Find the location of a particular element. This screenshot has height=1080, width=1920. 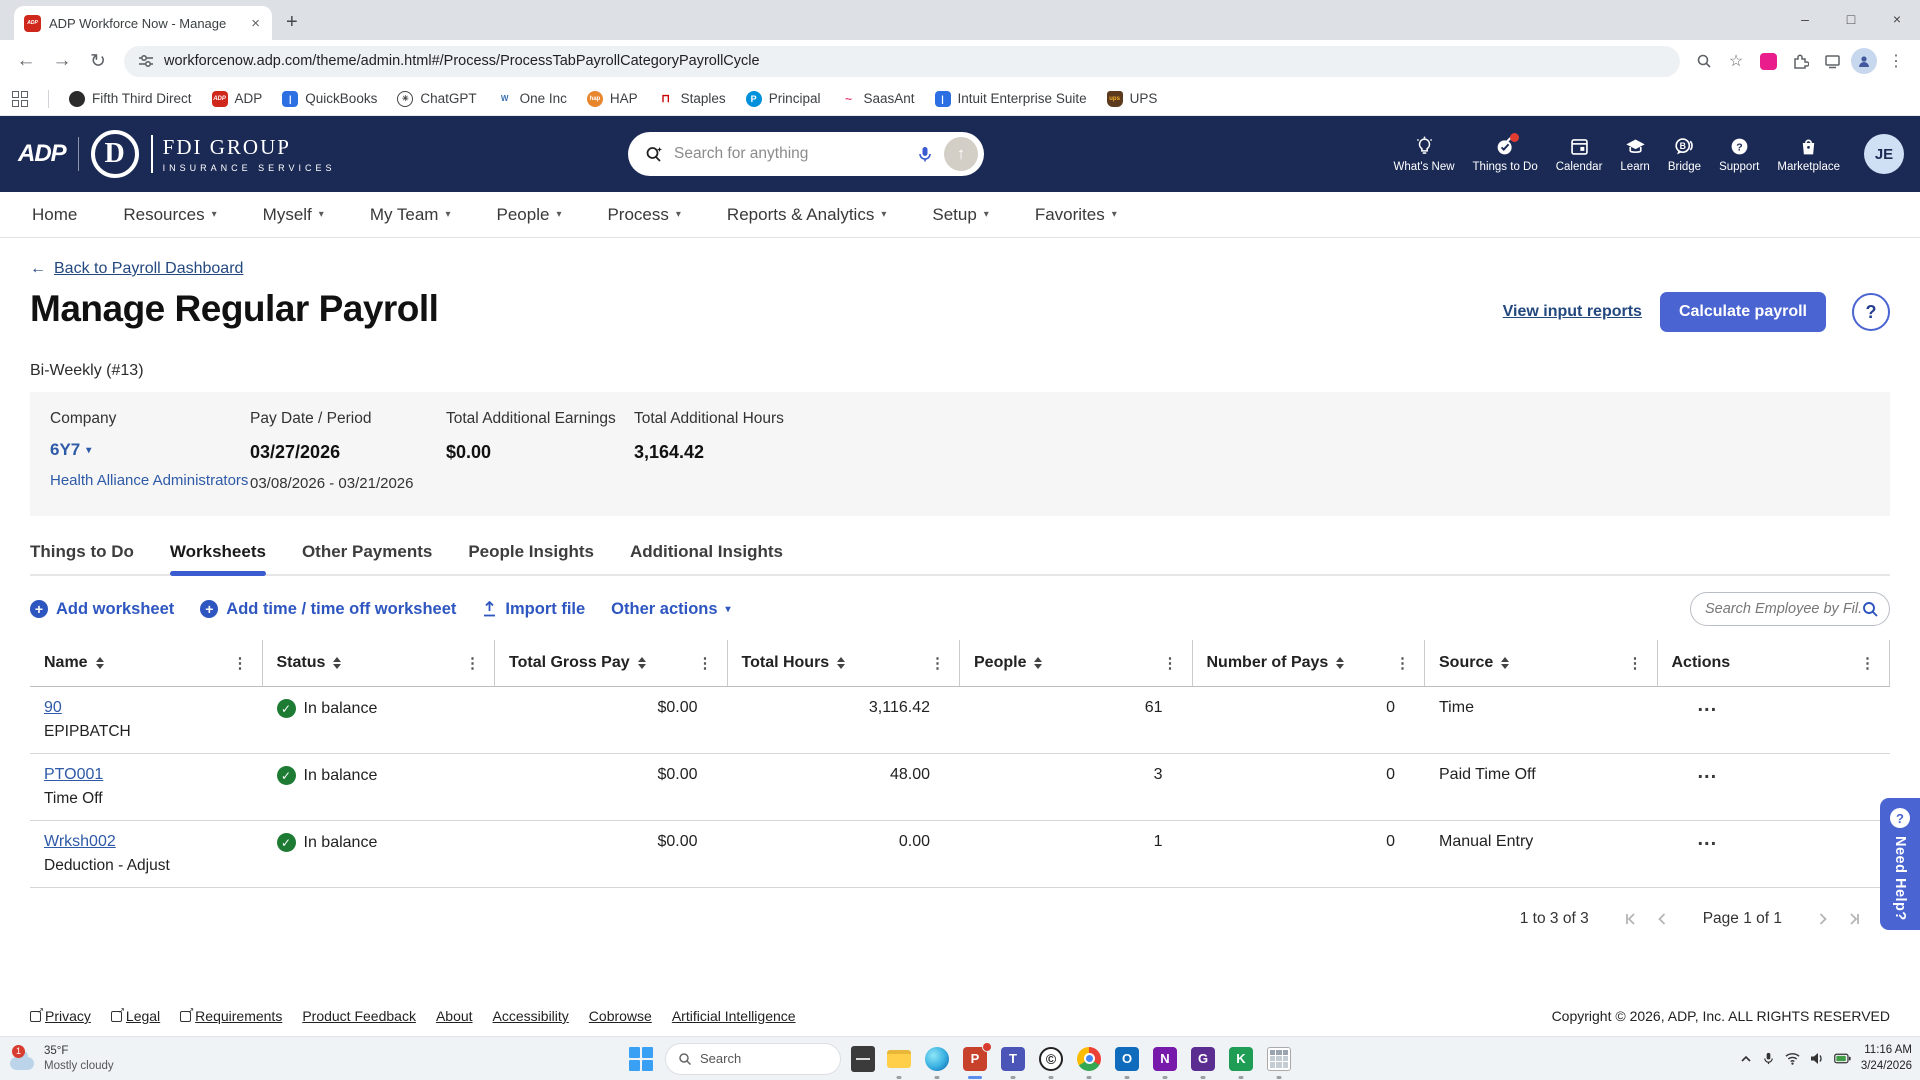

chrome-app-icon is located at coordinates (1089, 1062).